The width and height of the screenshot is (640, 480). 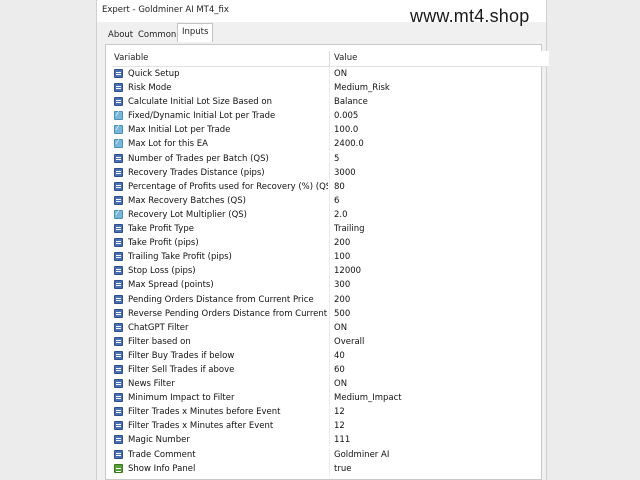 I want to click on table-row: Magic Number 111, so click(x=330, y=440).